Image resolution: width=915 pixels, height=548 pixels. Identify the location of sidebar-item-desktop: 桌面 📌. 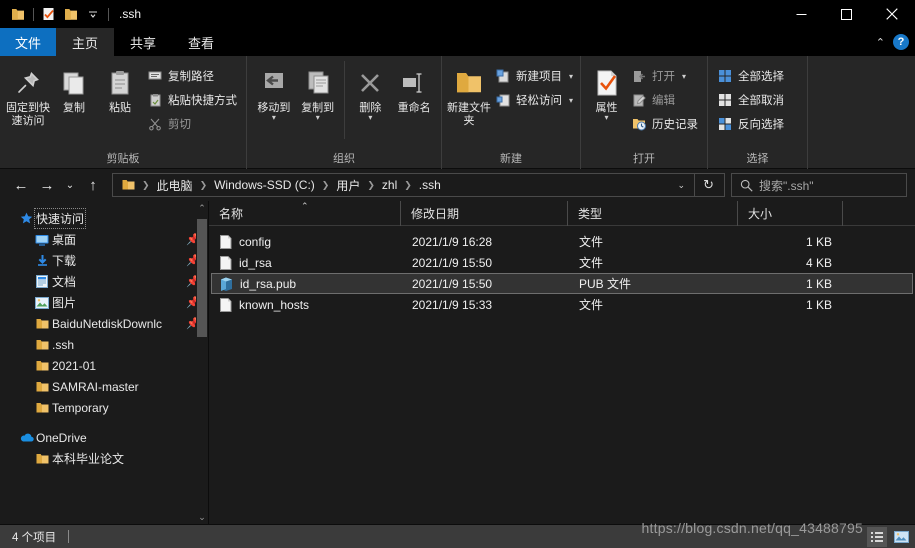
(104, 239).